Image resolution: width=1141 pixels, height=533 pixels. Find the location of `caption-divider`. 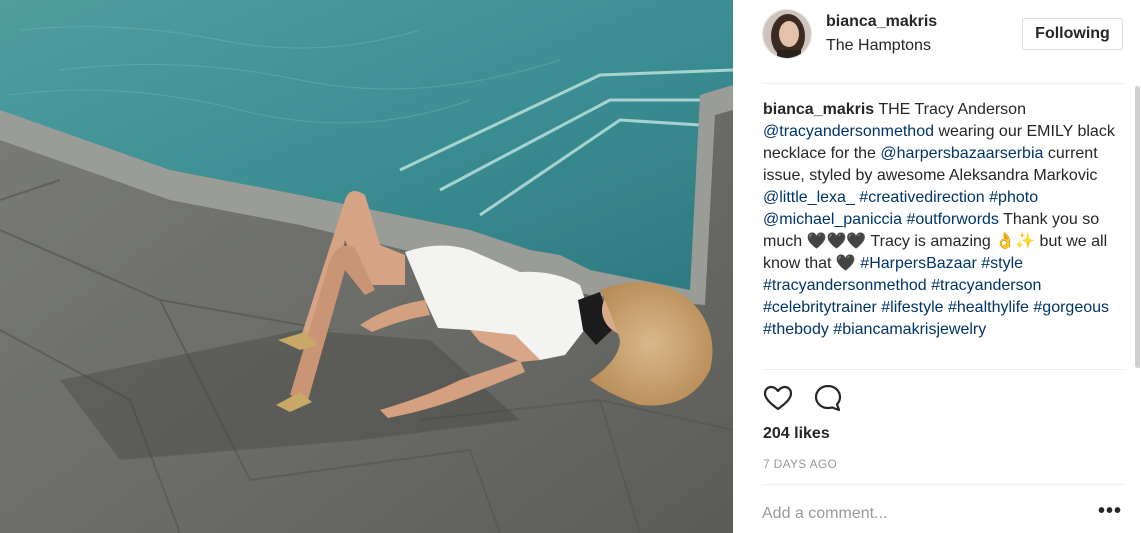

caption-divider is located at coordinates (943, 369).